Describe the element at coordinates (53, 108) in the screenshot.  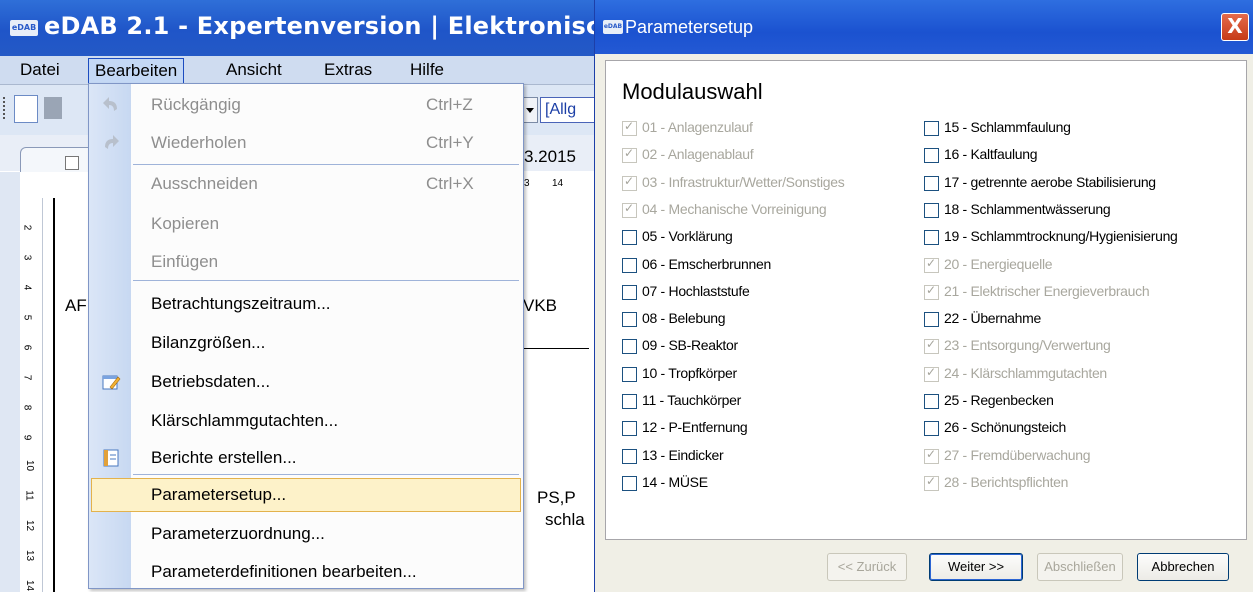
I see `save-icon` at that location.